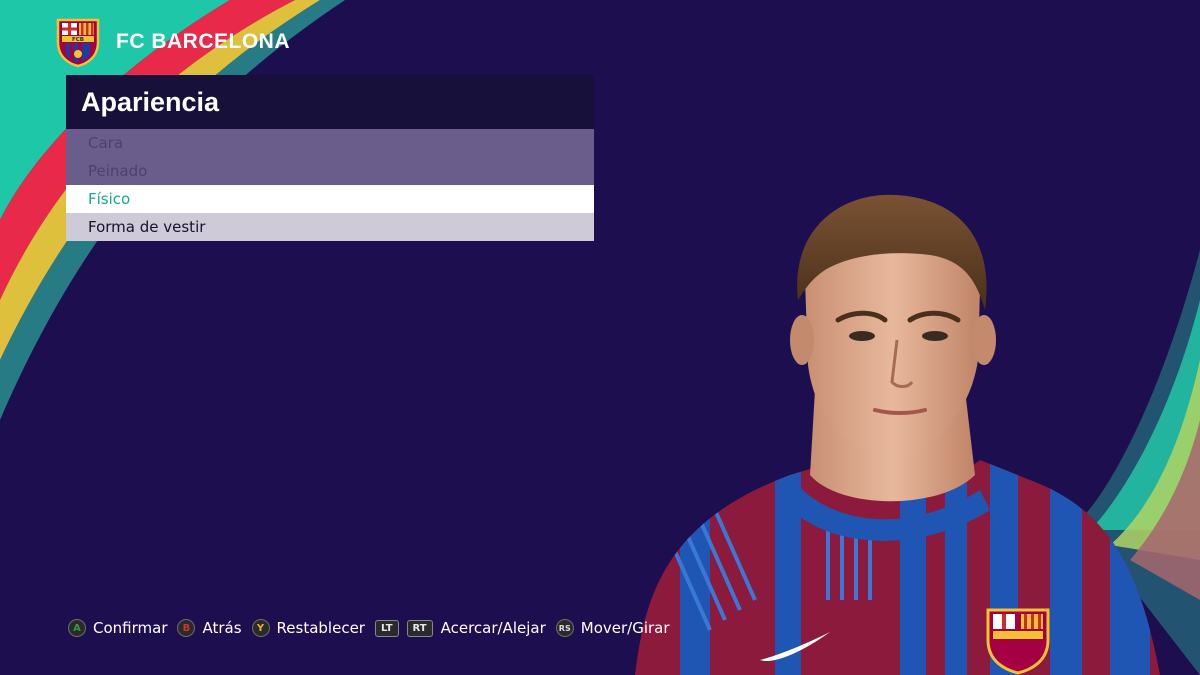  I want to click on hint-move-rotate: RS Mover/Girar, so click(612, 628).